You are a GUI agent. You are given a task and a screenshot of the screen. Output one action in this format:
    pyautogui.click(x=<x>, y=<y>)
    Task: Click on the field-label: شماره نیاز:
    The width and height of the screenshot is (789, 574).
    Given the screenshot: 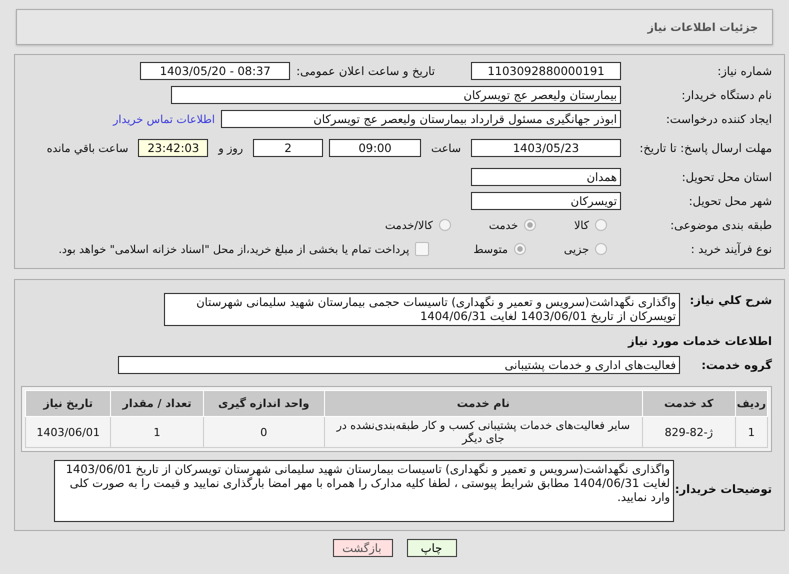 What is the action you would take?
    pyautogui.click(x=744, y=71)
    